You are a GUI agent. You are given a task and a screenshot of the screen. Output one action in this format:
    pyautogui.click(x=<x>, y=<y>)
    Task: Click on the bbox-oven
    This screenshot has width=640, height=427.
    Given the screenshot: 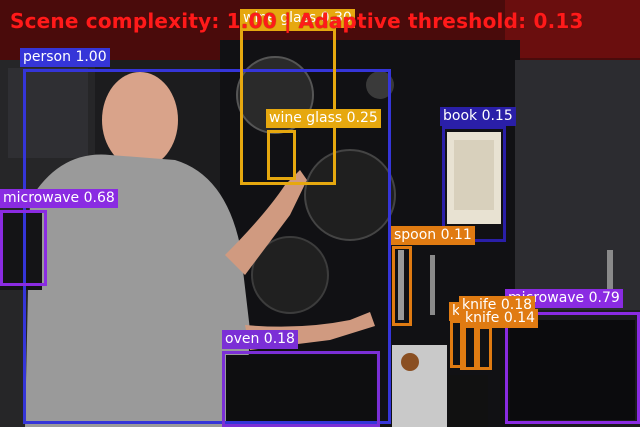 What is the action you would take?
    pyautogui.click(x=301, y=389)
    